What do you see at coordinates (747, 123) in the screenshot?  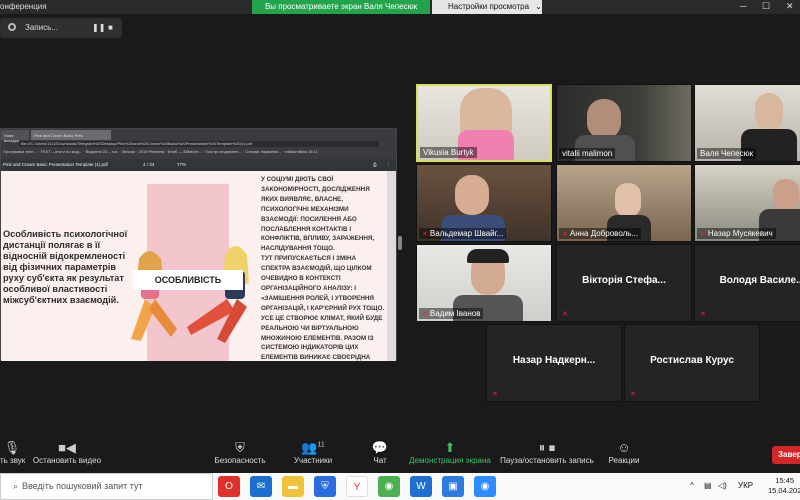 I see `participant-tile: Валя Чепесюк` at bounding box center [747, 123].